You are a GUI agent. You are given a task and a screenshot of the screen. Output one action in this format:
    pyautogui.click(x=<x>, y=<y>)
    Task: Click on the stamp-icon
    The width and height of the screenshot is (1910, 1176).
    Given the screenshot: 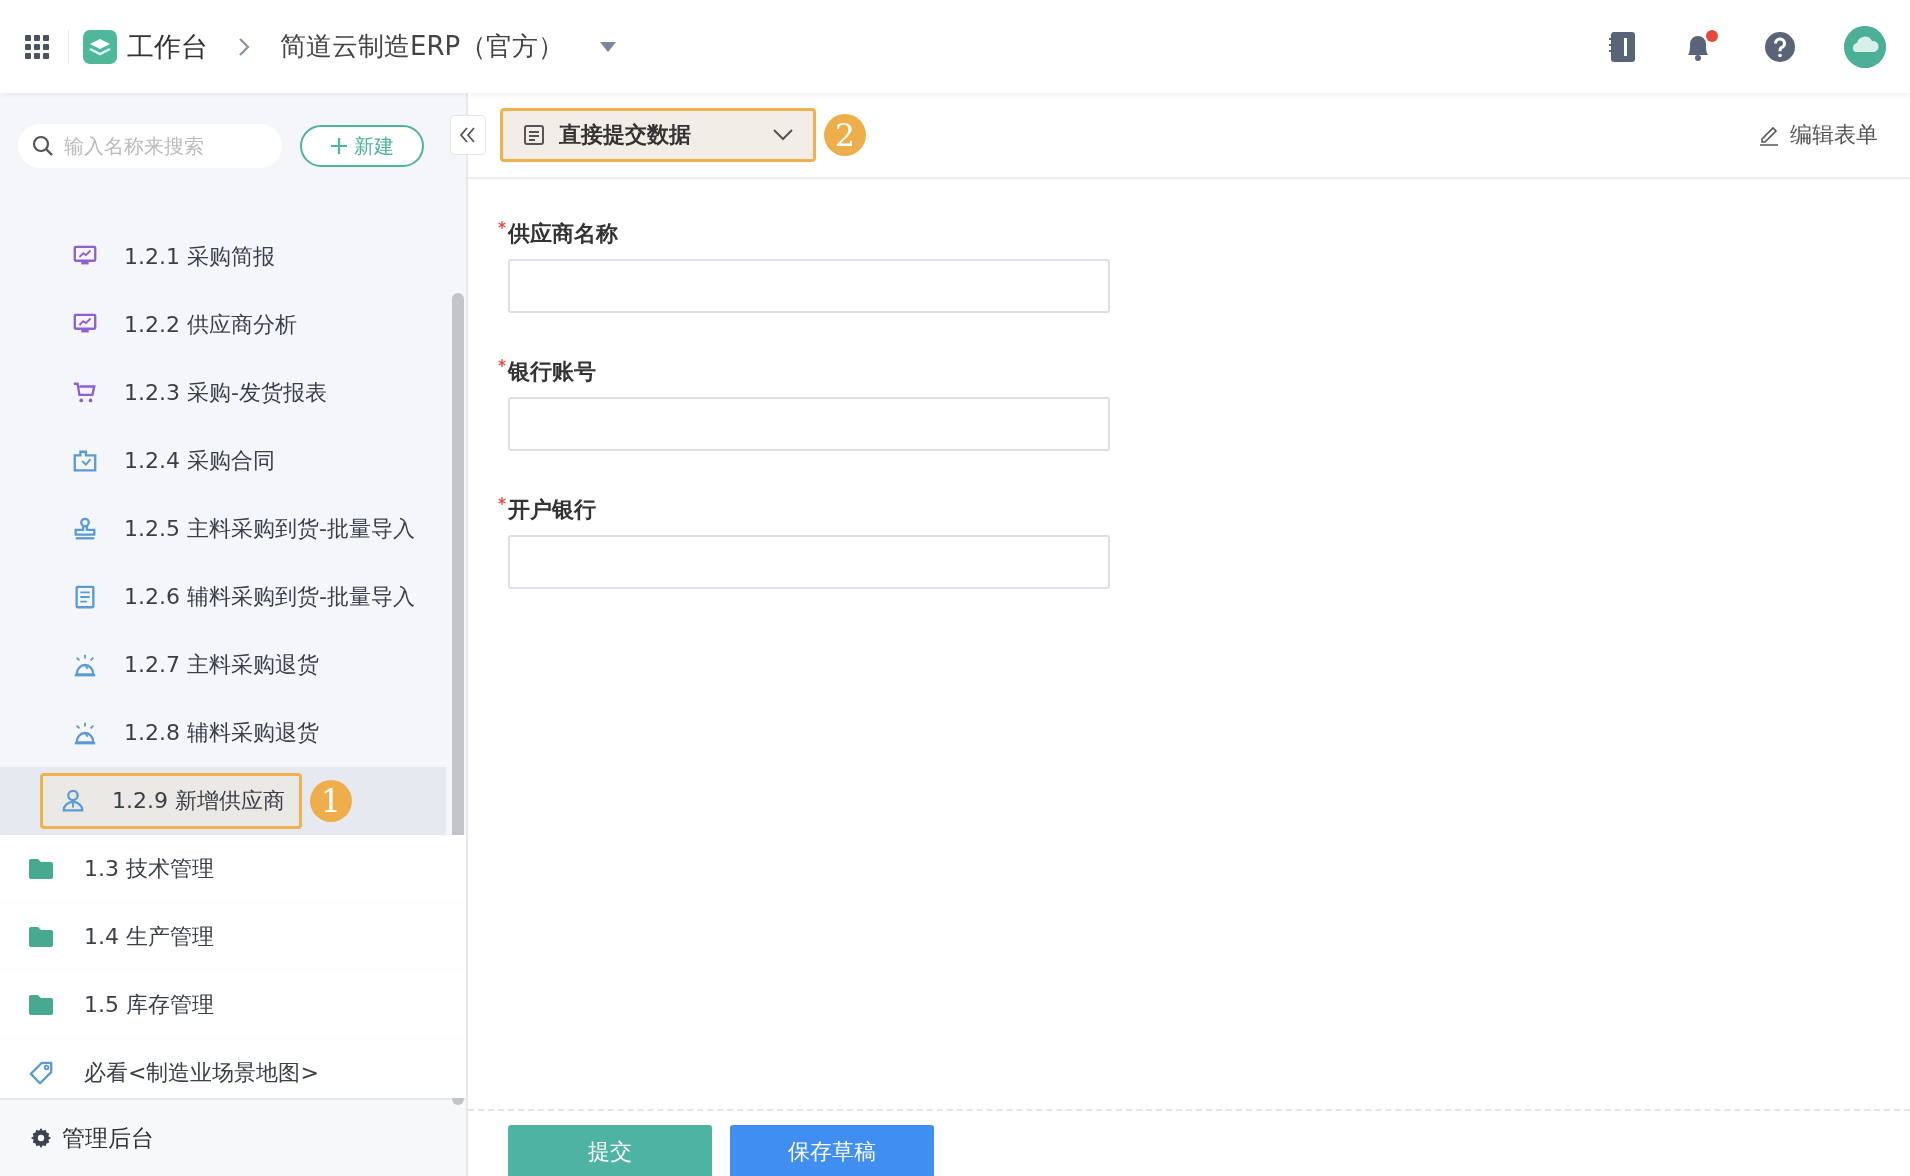 What is the action you would take?
    pyautogui.click(x=85, y=529)
    